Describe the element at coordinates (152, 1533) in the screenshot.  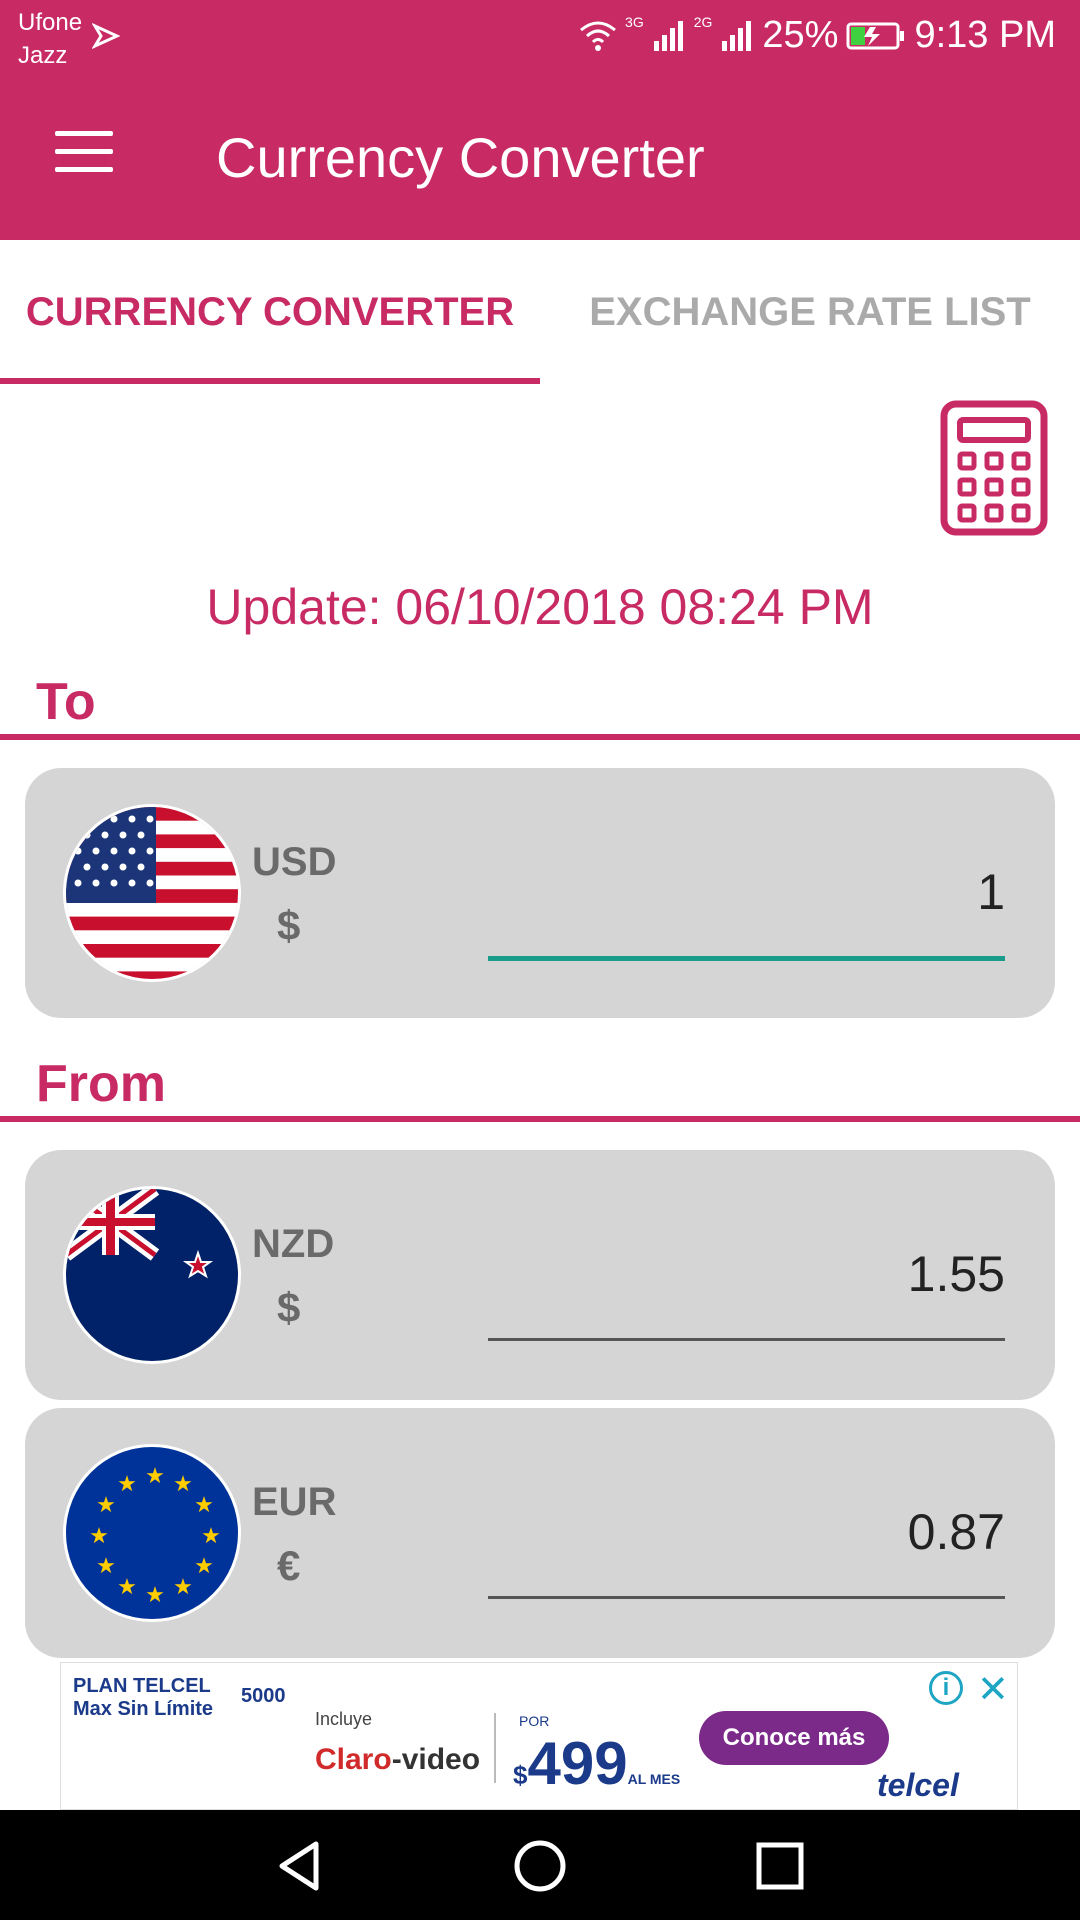
I see `eu-flag-icon: ★ ★ ★ ★ ★ ★ ★ ★ ★ ★ ★ ★` at that location.